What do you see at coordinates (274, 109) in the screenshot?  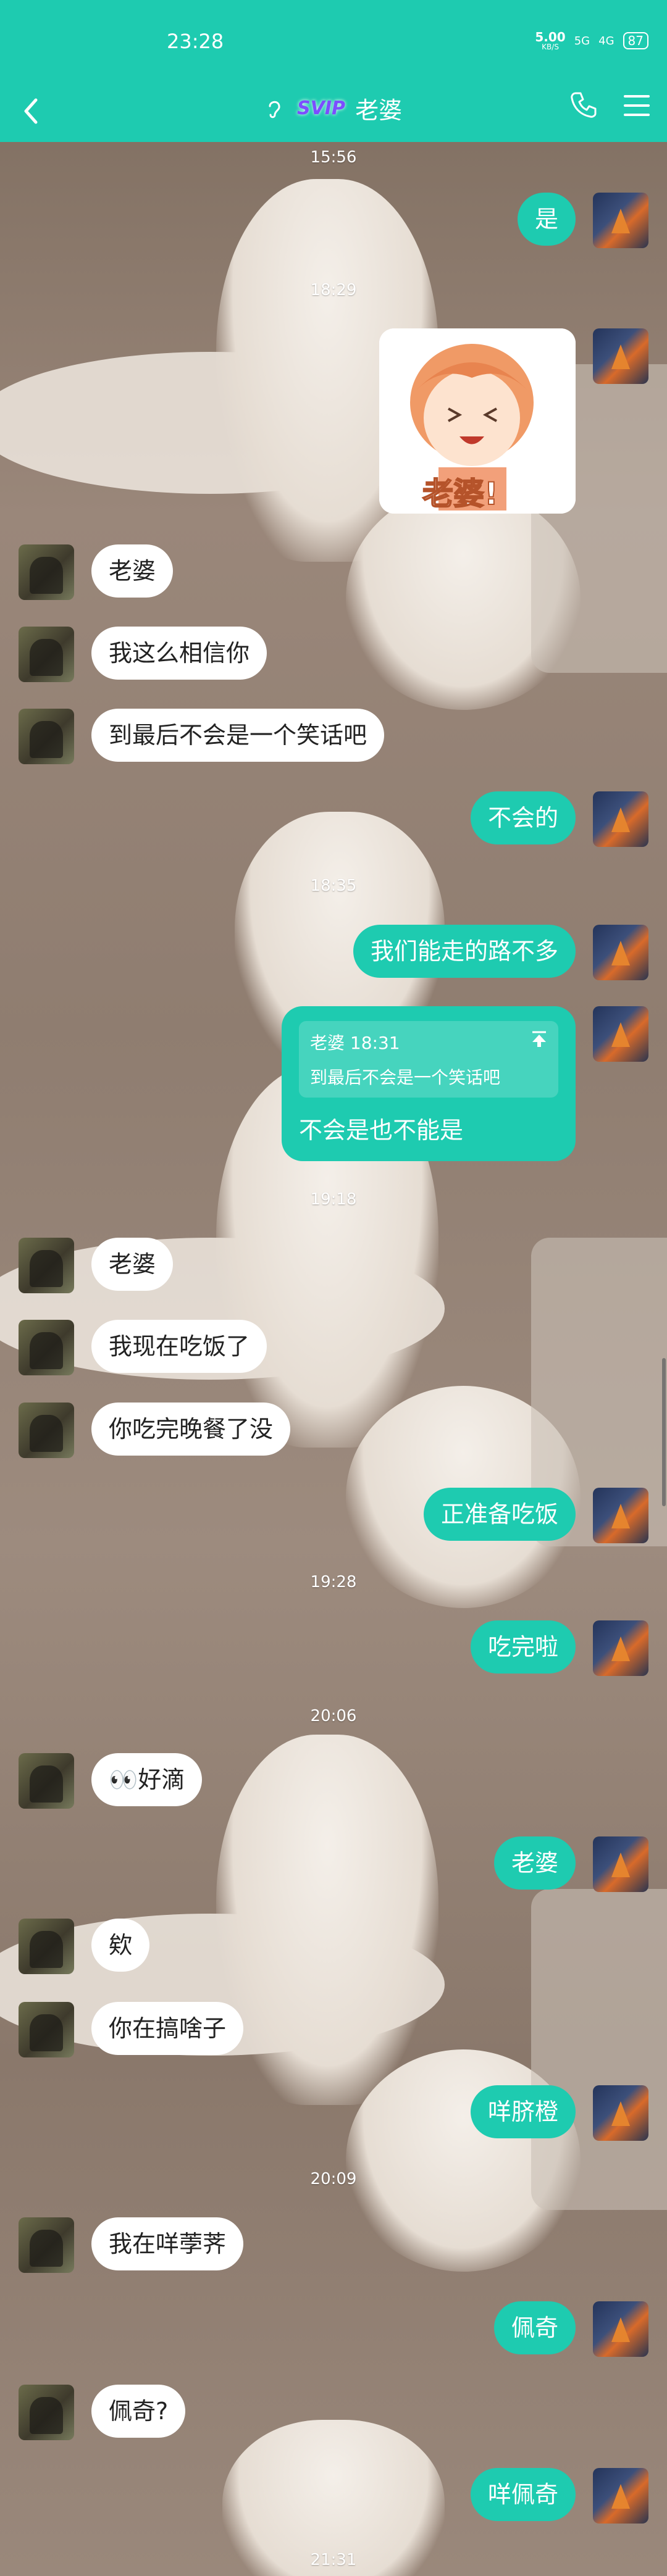 I see `ear-icon` at bounding box center [274, 109].